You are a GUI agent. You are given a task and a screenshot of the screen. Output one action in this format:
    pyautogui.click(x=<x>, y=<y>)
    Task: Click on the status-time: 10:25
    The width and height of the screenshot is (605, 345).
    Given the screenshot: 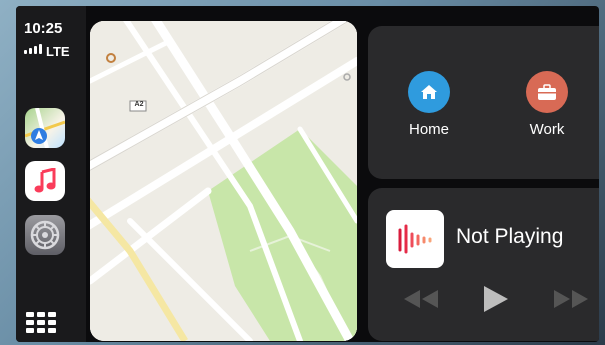 What is the action you would take?
    pyautogui.click(x=43, y=28)
    